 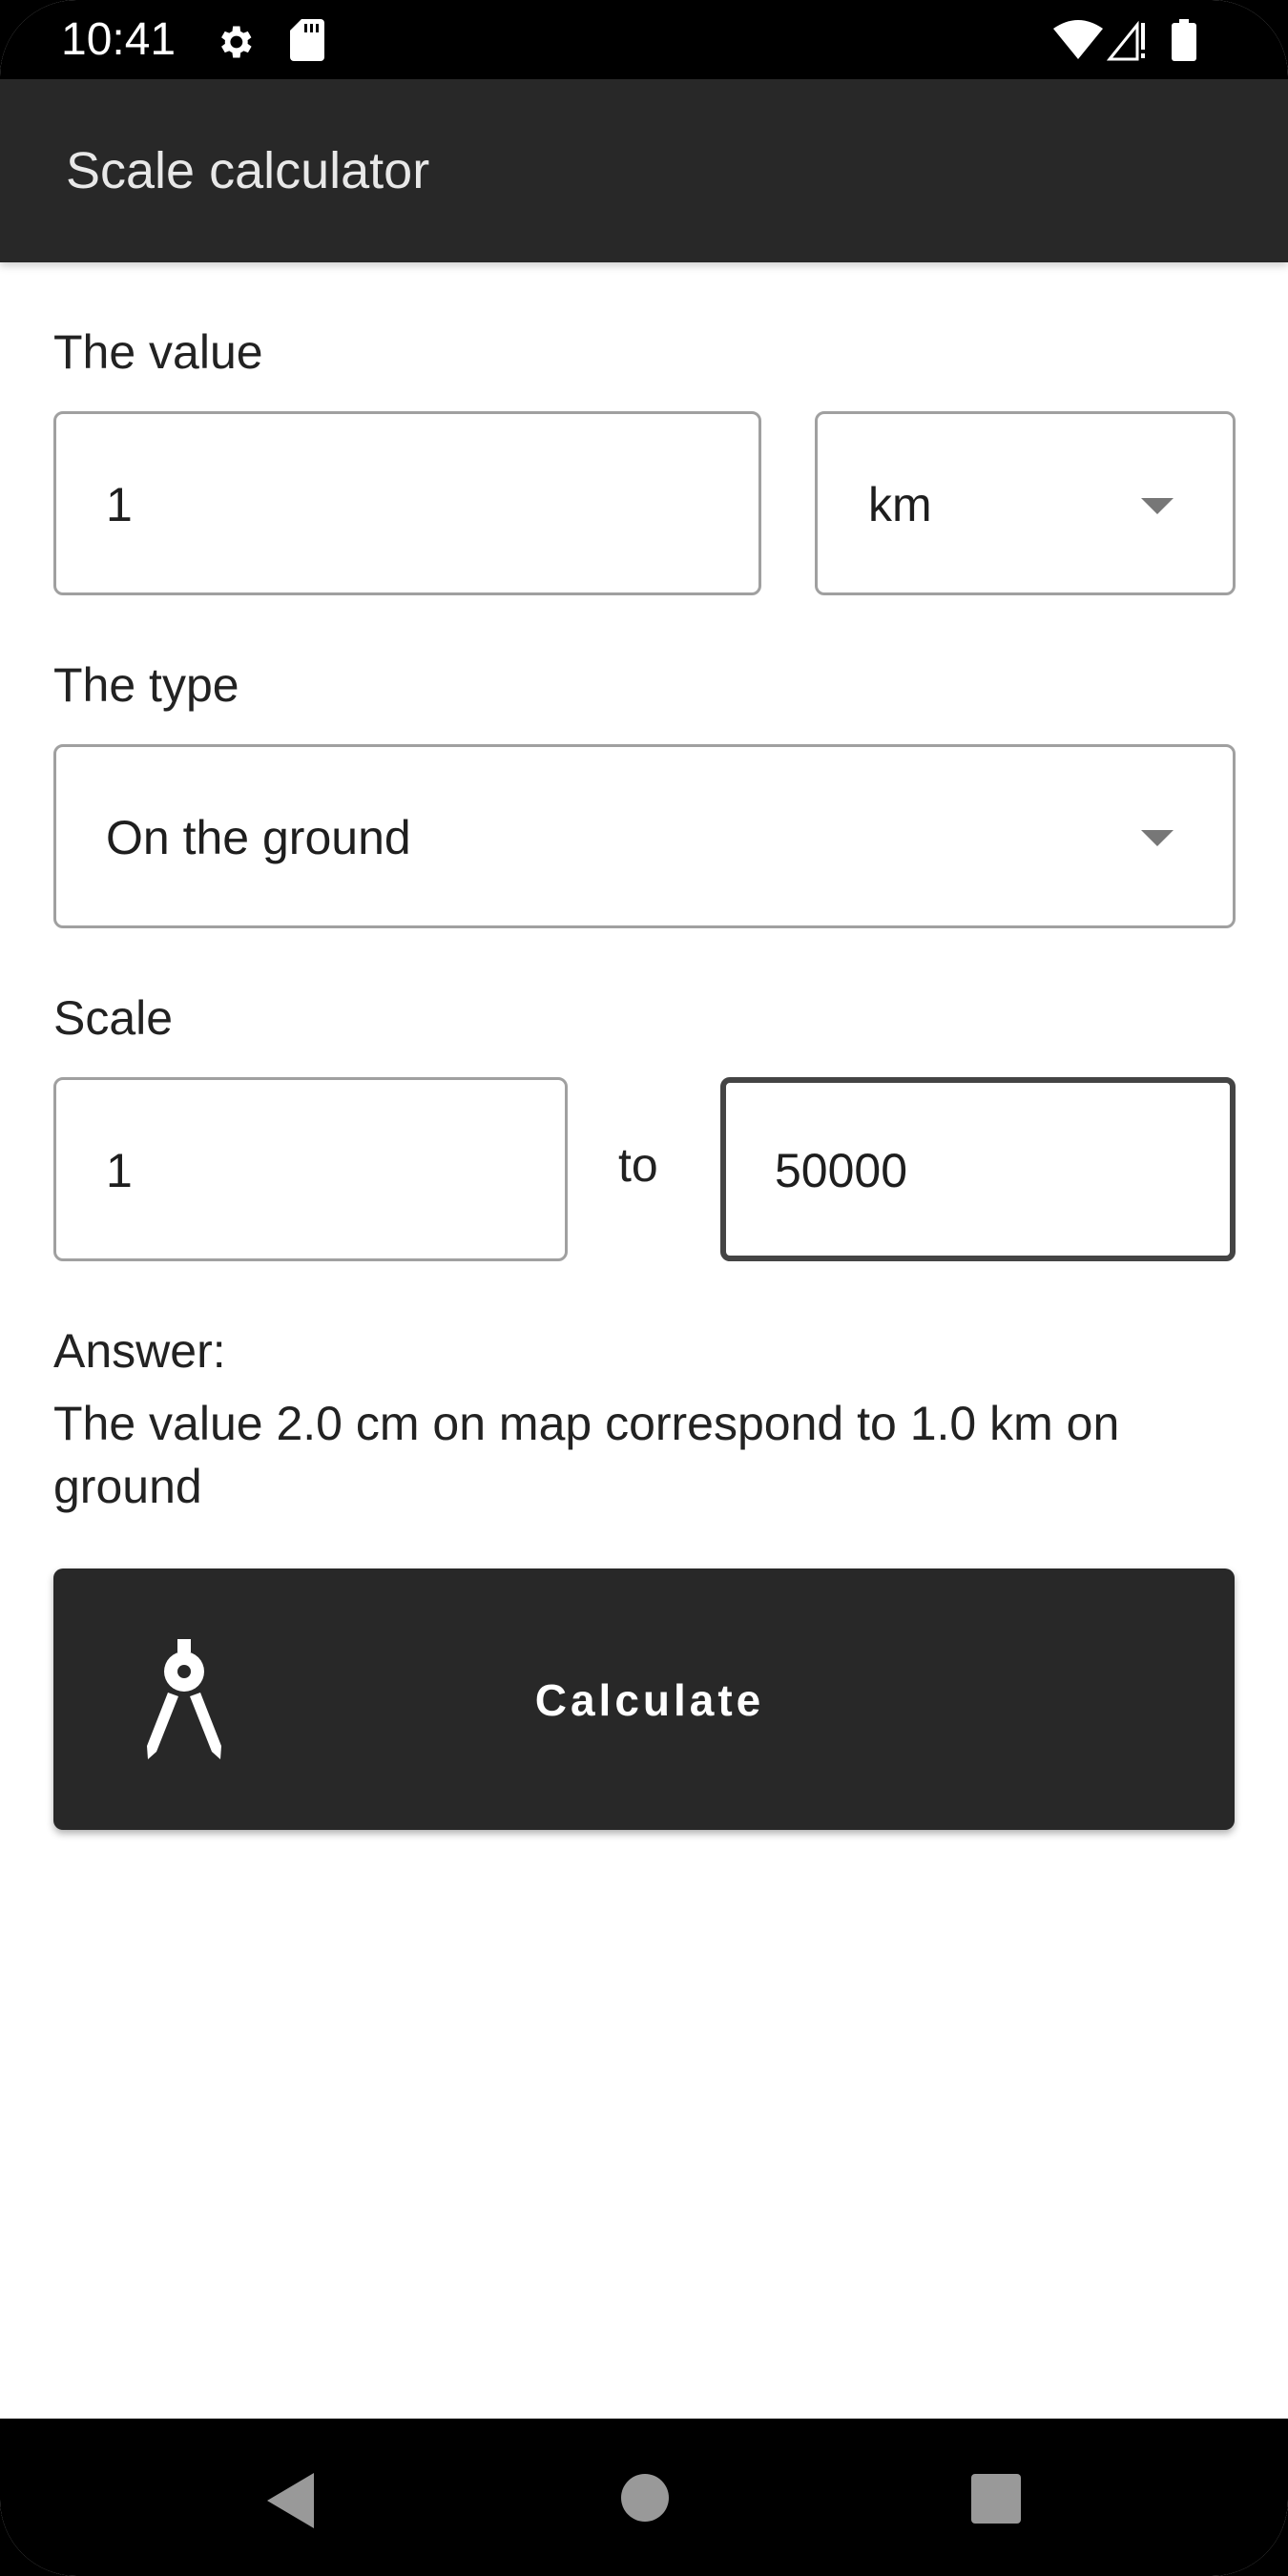 I want to click on settings-gear-icon, so click(x=235, y=44).